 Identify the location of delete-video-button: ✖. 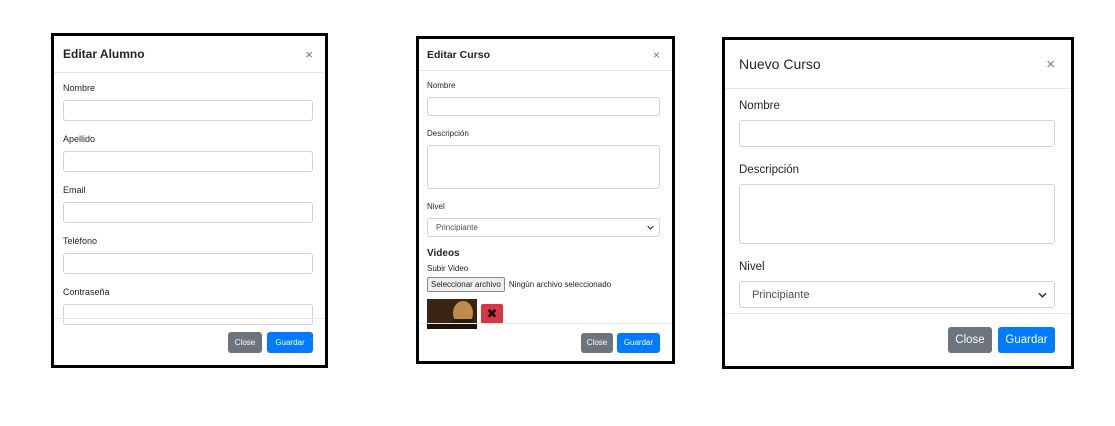
(492, 314).